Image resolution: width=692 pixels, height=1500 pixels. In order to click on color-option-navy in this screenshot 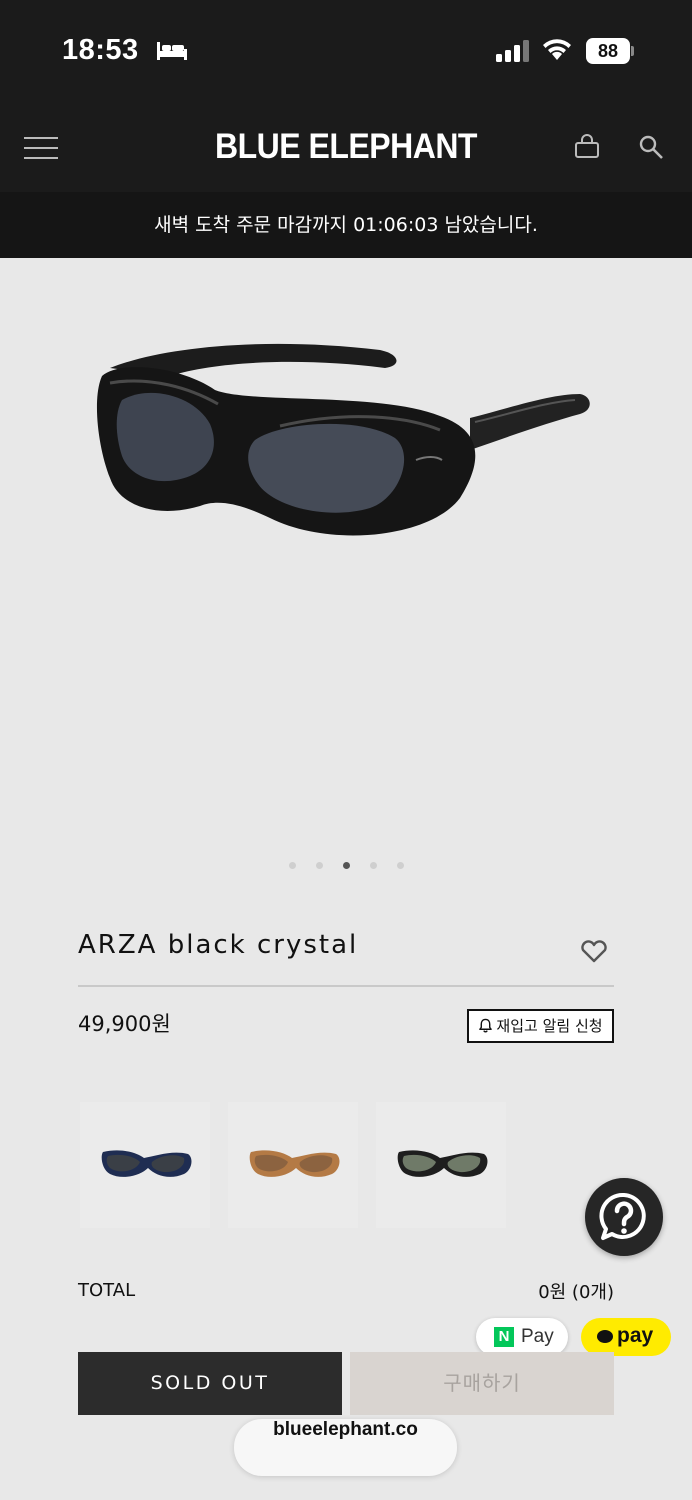, I will do `click(145, 1165)`.